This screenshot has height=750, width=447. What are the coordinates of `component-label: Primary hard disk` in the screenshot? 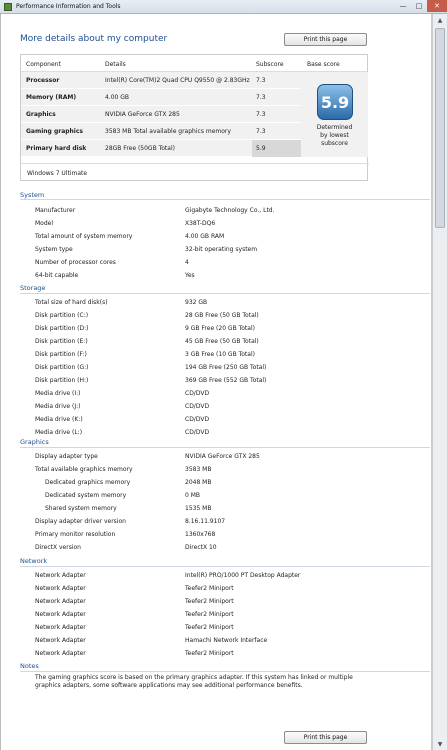 It's located at (56, 148).